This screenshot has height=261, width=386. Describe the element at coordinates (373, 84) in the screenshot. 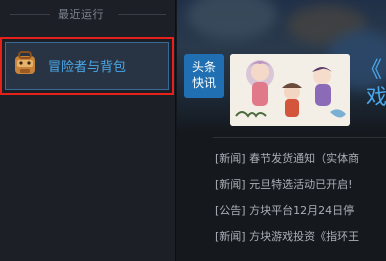

I see `headline-title: 《 戏` at that location.